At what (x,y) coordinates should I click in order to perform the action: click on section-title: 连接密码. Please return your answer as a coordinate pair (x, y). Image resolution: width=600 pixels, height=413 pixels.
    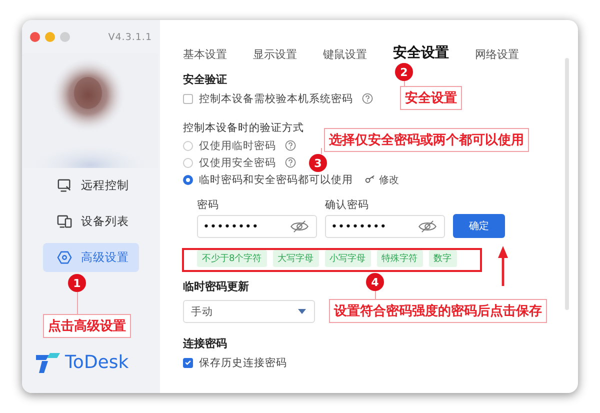
    Looking at the image, I should click on (205, 344).